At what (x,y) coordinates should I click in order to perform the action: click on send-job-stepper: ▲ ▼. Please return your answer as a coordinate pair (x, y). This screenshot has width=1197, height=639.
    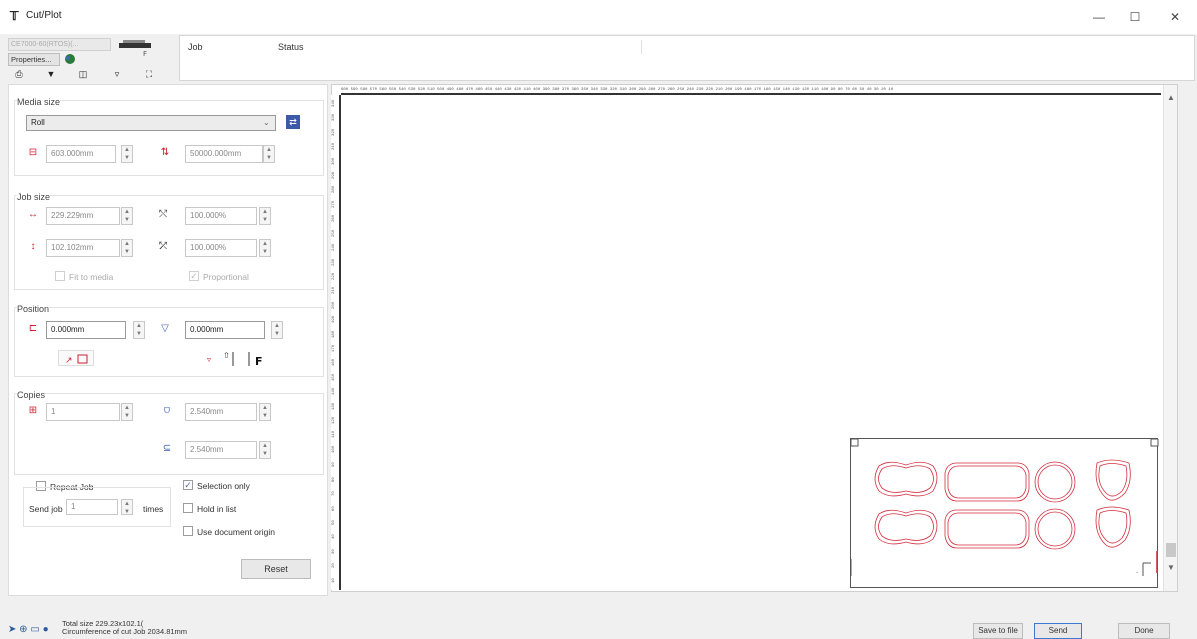
    Looking at the image, I should click on (127, 507).